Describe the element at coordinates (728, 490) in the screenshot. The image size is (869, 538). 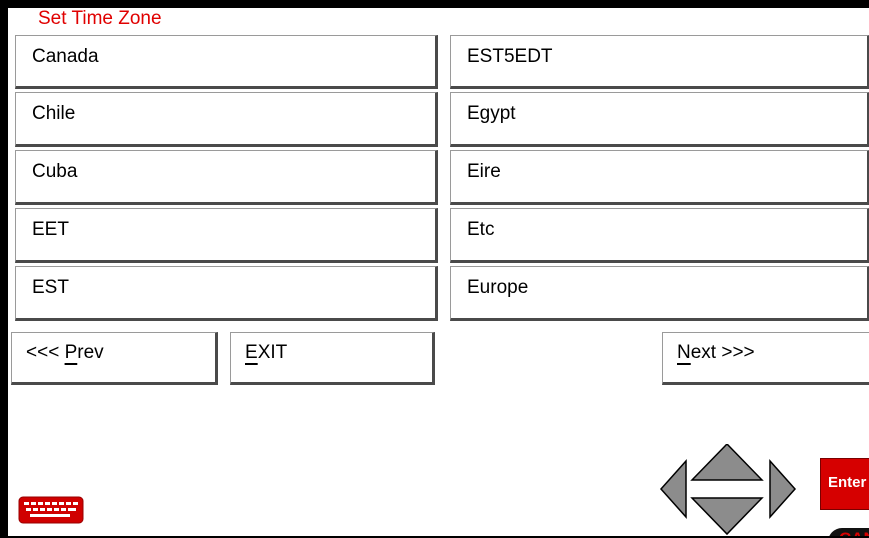
I see `arrow-keypad` at that location.